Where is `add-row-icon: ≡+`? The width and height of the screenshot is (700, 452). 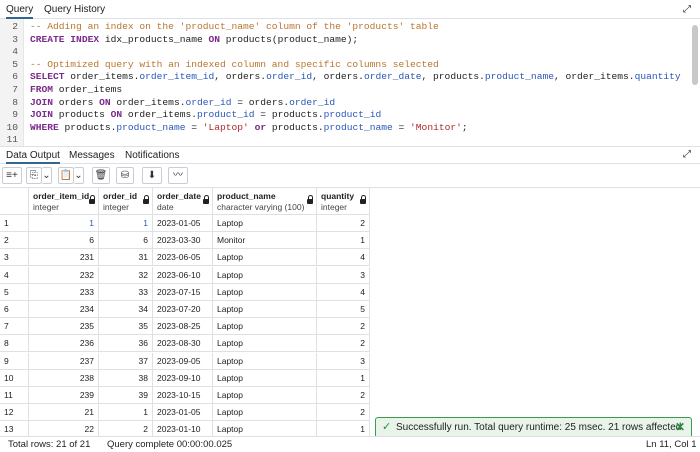
add-row-icon: ≡+ is located at coordinates (12, 175).